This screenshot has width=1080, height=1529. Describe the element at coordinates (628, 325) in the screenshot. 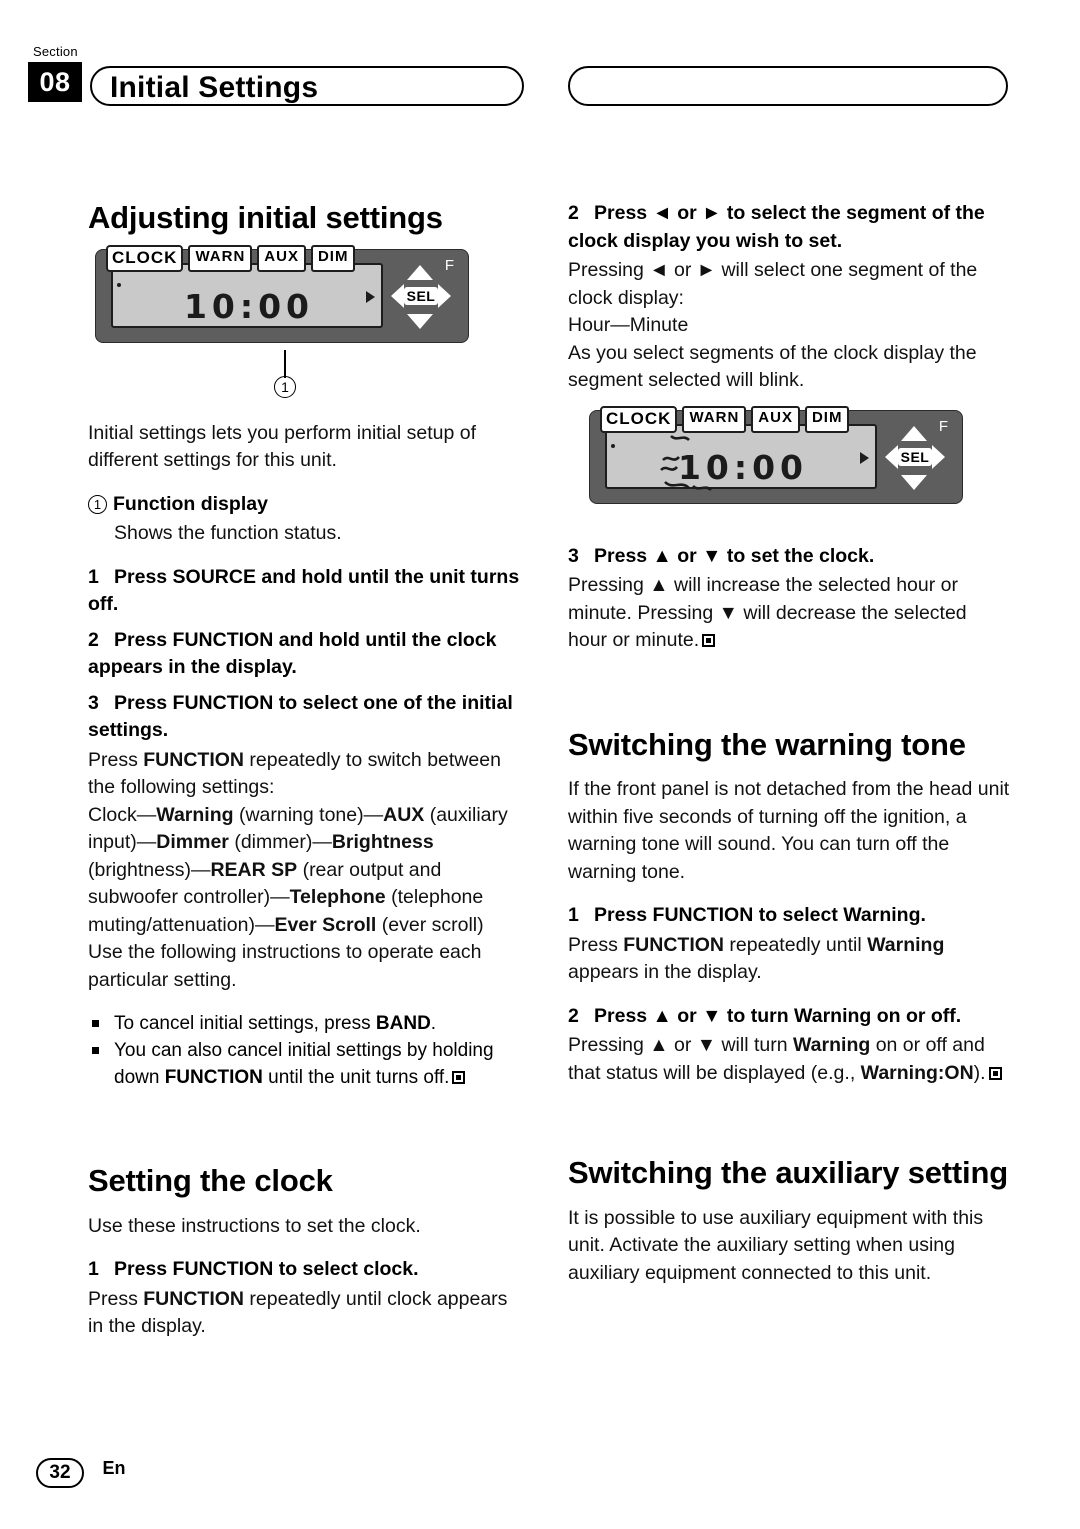

I see `right-step-2-body-b: Hour—Minute` at that location.